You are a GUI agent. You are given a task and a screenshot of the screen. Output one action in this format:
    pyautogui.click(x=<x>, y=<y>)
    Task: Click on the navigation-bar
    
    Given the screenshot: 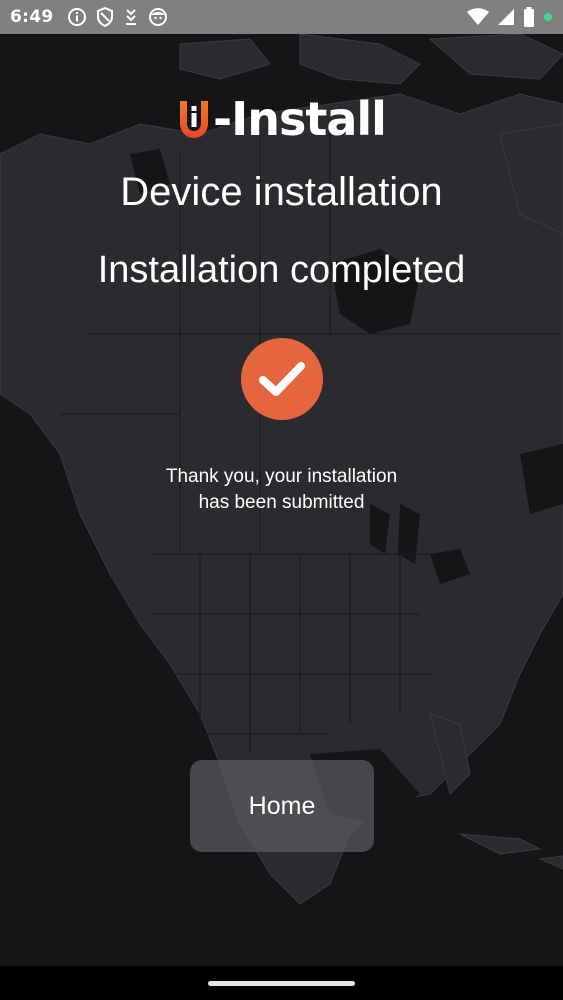 What is the action you would take?
    pyautogui.click(x=281, y=983)
    